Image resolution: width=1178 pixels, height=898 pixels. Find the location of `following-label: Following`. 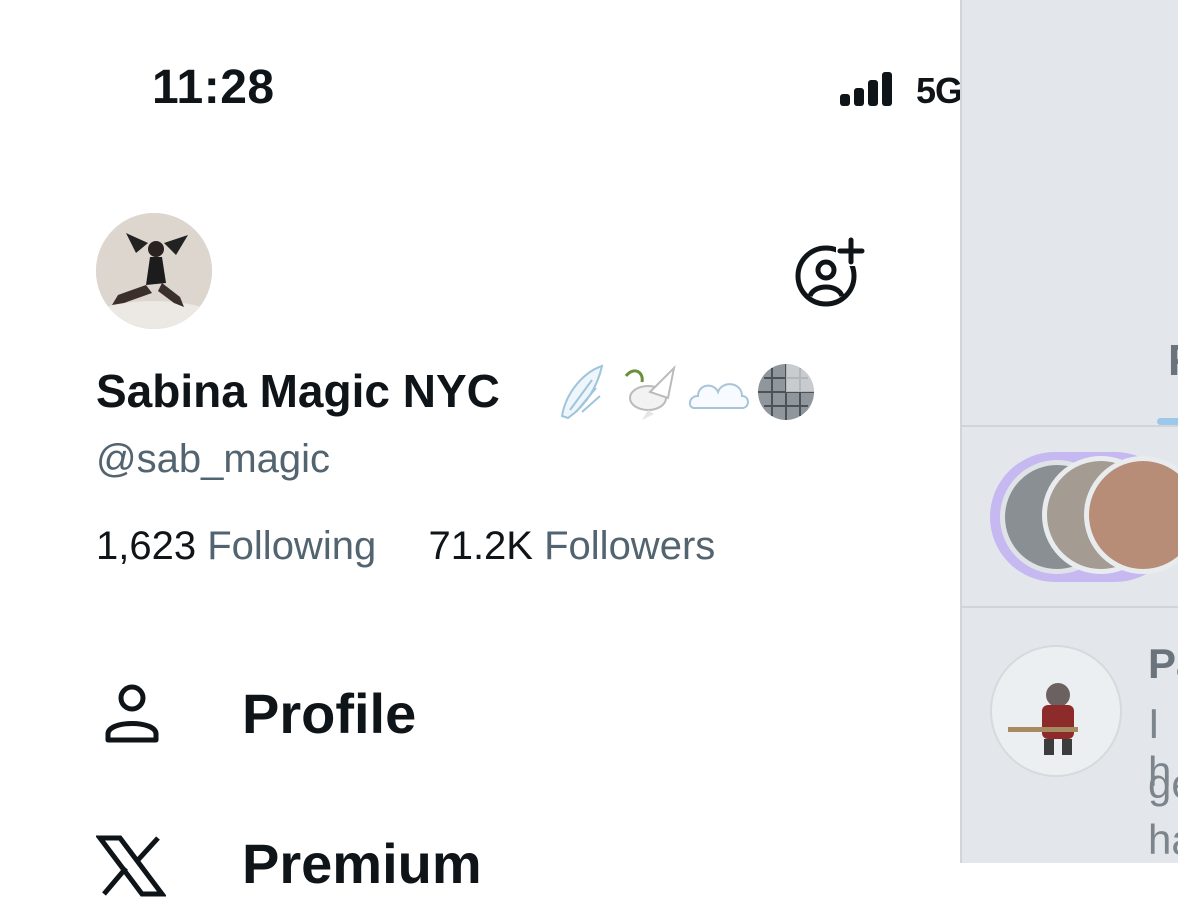

following-label: Following is located at coordinates (292, 546).